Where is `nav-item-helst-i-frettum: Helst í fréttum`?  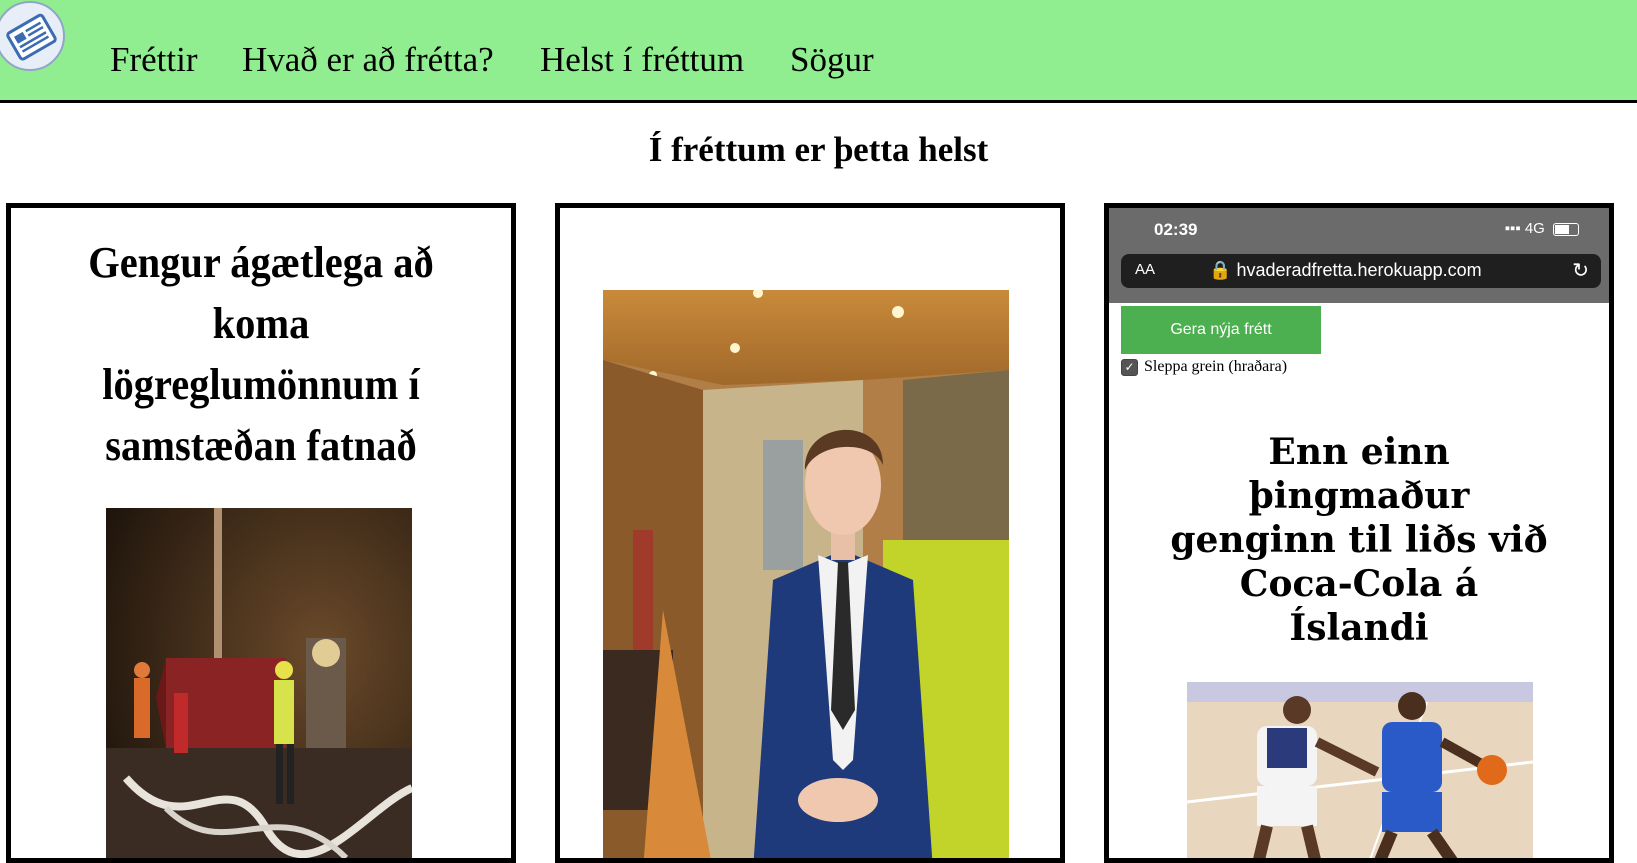 nav-item-helst-i-frettum: Helst í fréttum is located at coordinates (642, 60).